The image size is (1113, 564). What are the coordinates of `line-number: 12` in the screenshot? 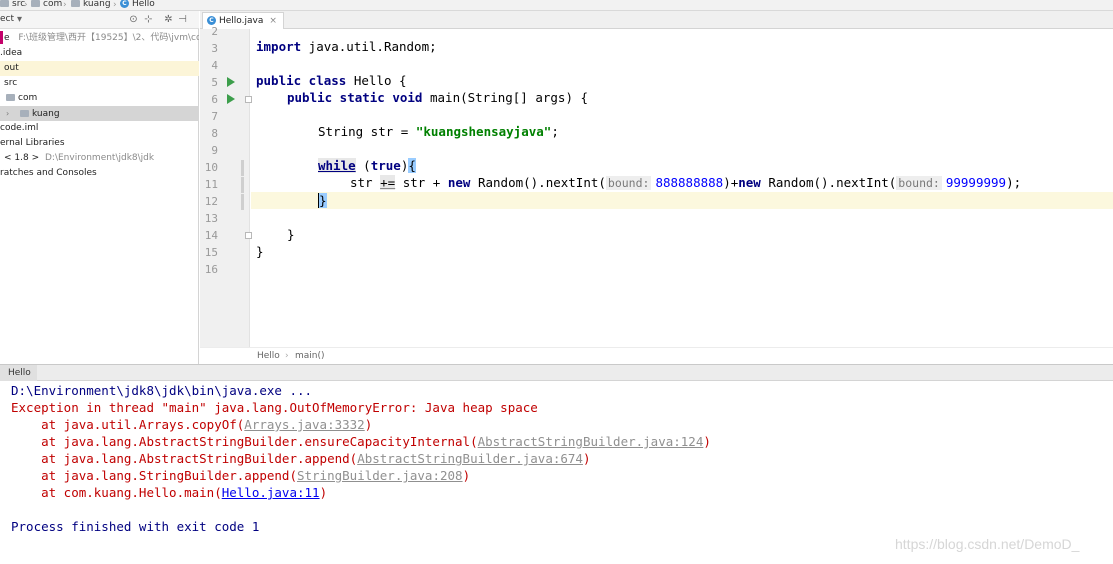 It's located at (211, 201).